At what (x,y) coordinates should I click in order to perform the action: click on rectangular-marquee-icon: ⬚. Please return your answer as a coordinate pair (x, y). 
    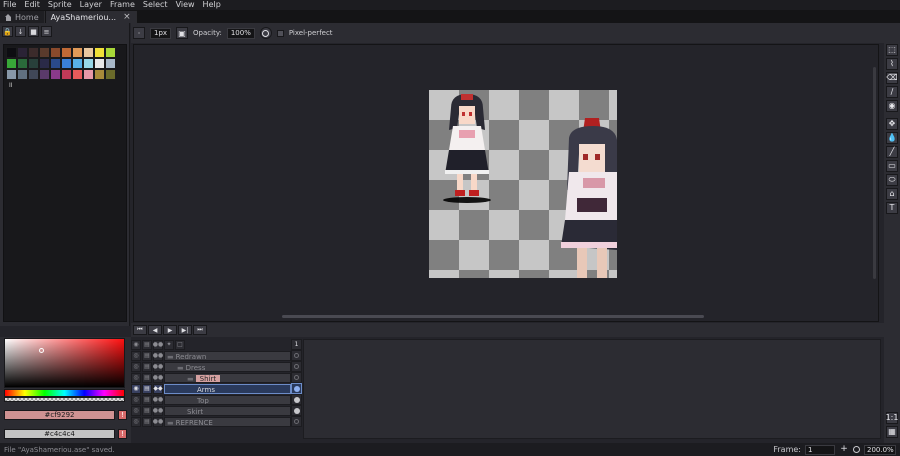
    Looking at the image, I should click on (892, 50).